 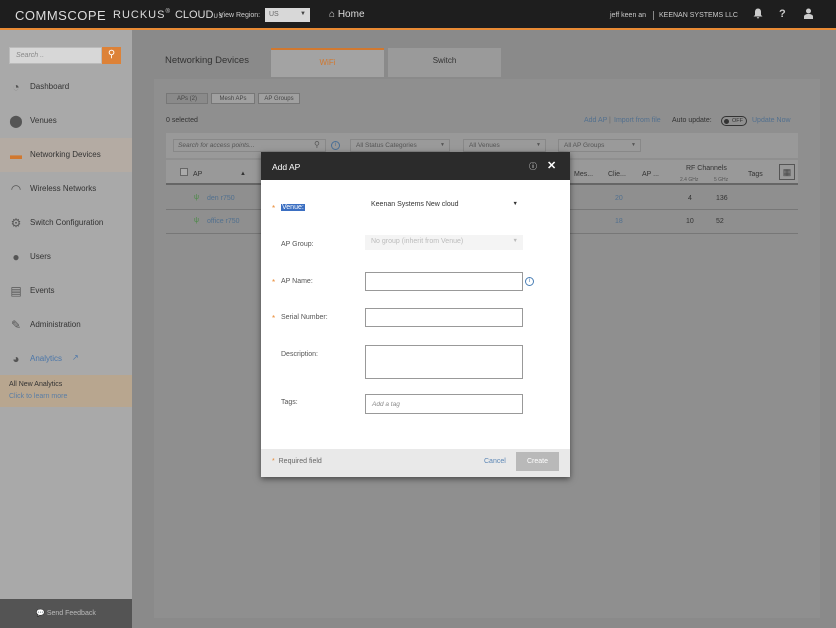 I want to click on ap-group-filter: All AP Groups ▼, so click(x=599, y=145).